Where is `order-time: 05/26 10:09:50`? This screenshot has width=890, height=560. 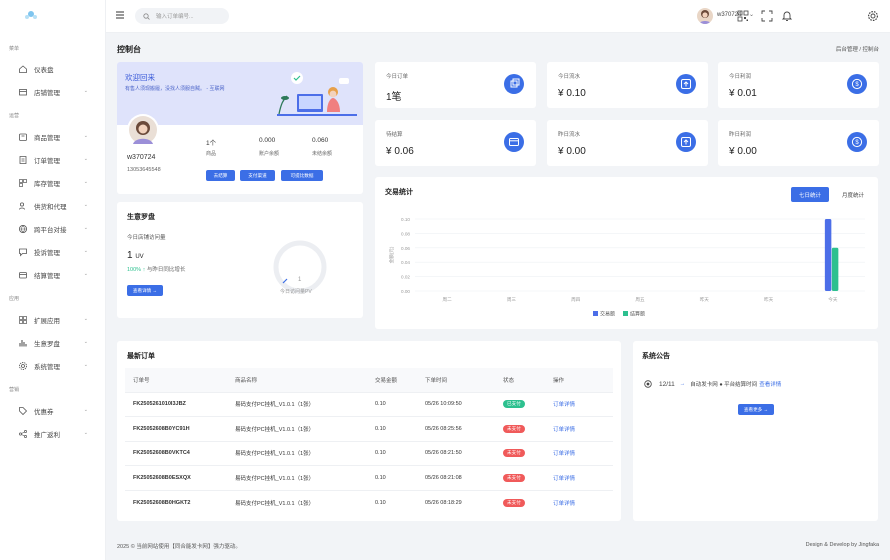 order-time: 05/26 10:09:50 is located at coordinates (464, 404).